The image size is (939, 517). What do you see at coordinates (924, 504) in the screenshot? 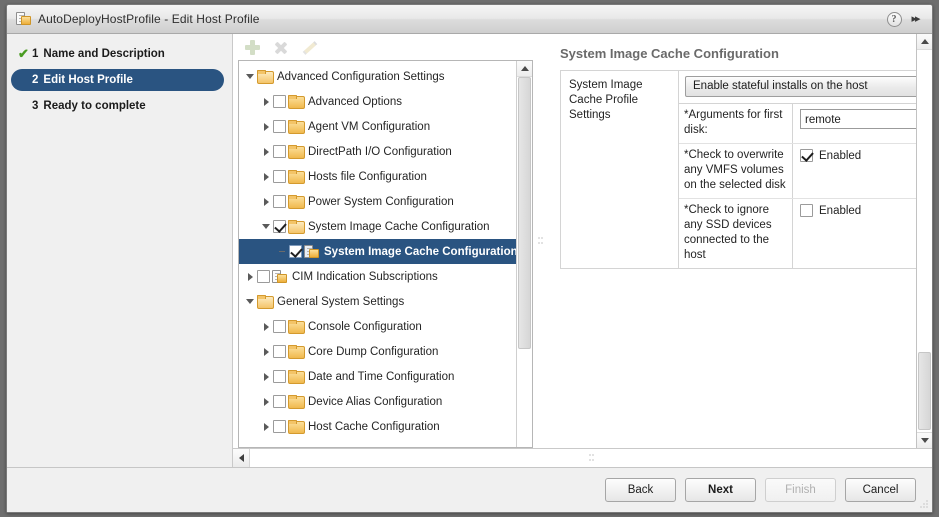
I see `resize-grip-icon` at bounding box center [924, 504].